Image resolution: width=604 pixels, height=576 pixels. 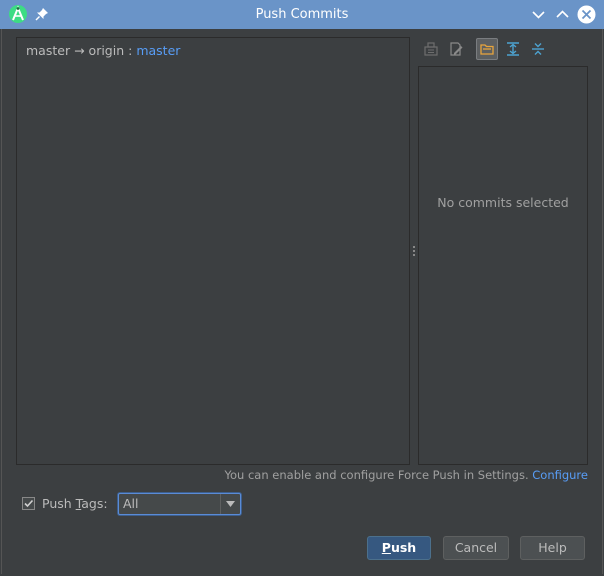 I want to click on folder-icon, so click(x=487, y=49).